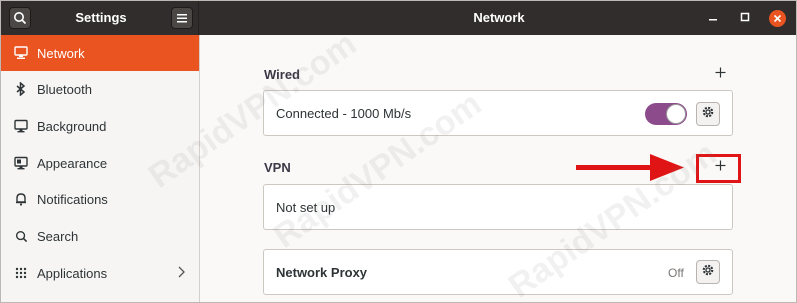 The width and height of the screenshot is (797, 303). Describe the element at coordinates (498, 113) in the screenshot. I see `wired-connection-card: Connected - 1000 Mb/s` at that location.